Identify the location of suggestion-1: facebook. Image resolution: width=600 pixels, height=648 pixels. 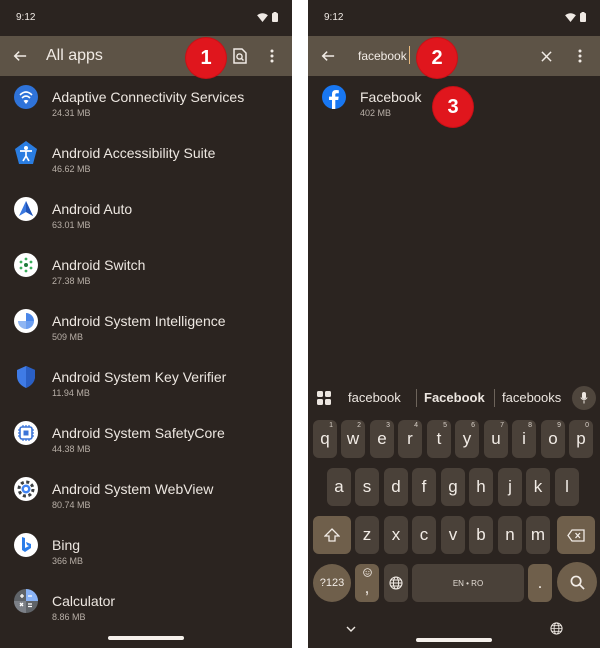
(374, 397).